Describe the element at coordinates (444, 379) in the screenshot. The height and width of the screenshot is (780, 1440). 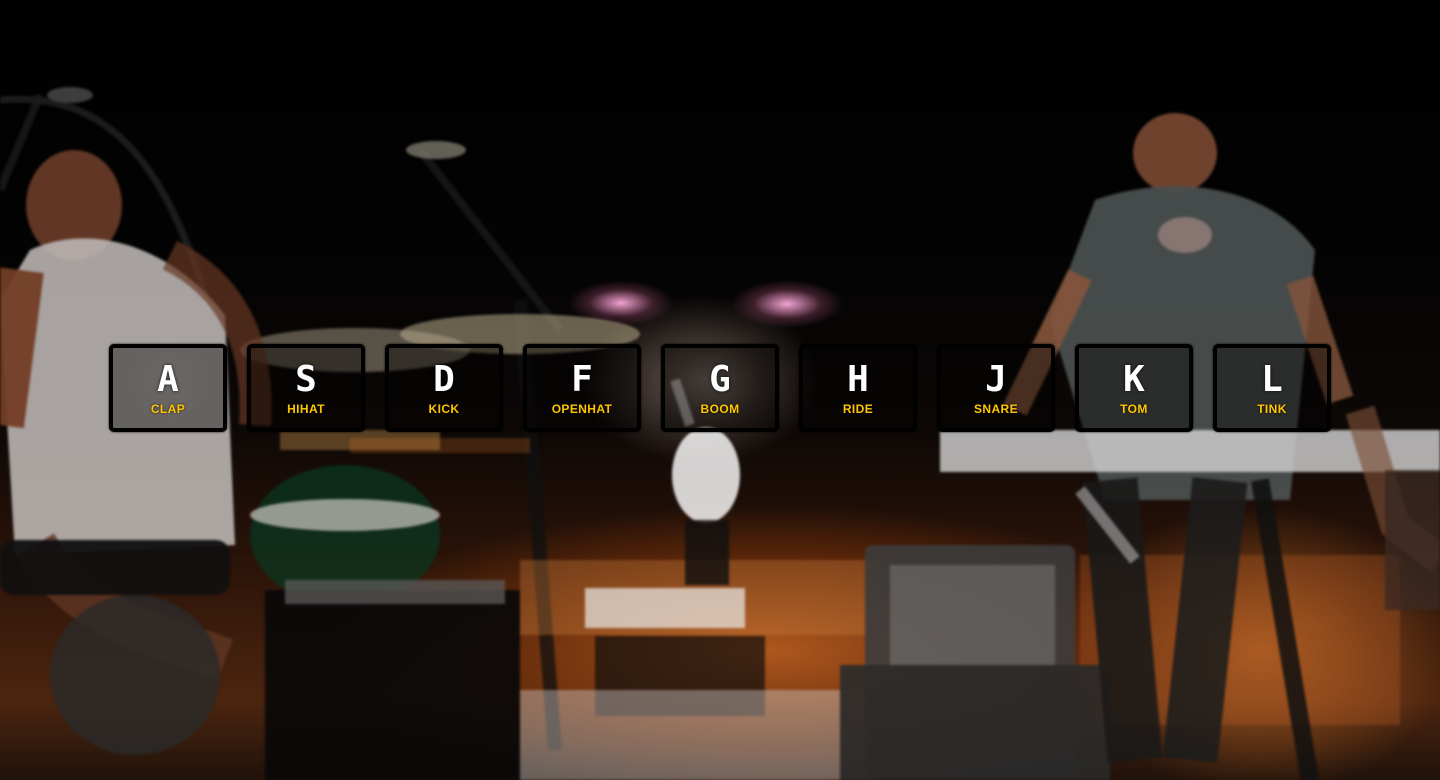
I see `key-d-letter: D` at that location.